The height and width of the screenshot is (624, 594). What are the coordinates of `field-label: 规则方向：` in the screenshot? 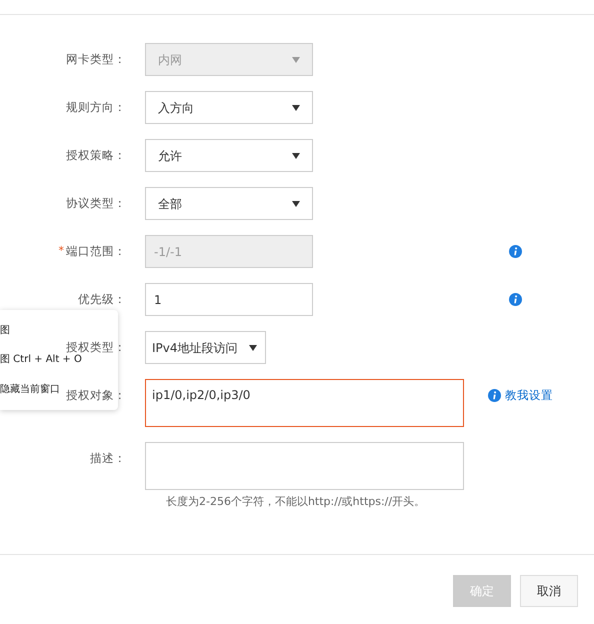 It's located at (96, 107).